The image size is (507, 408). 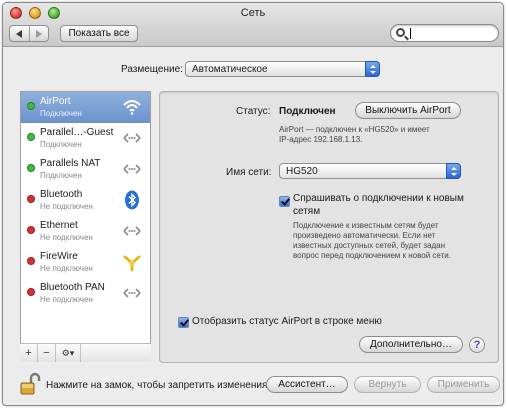 I want to click on action-menu-button: ⚙▾, so click(x=68, y=353).